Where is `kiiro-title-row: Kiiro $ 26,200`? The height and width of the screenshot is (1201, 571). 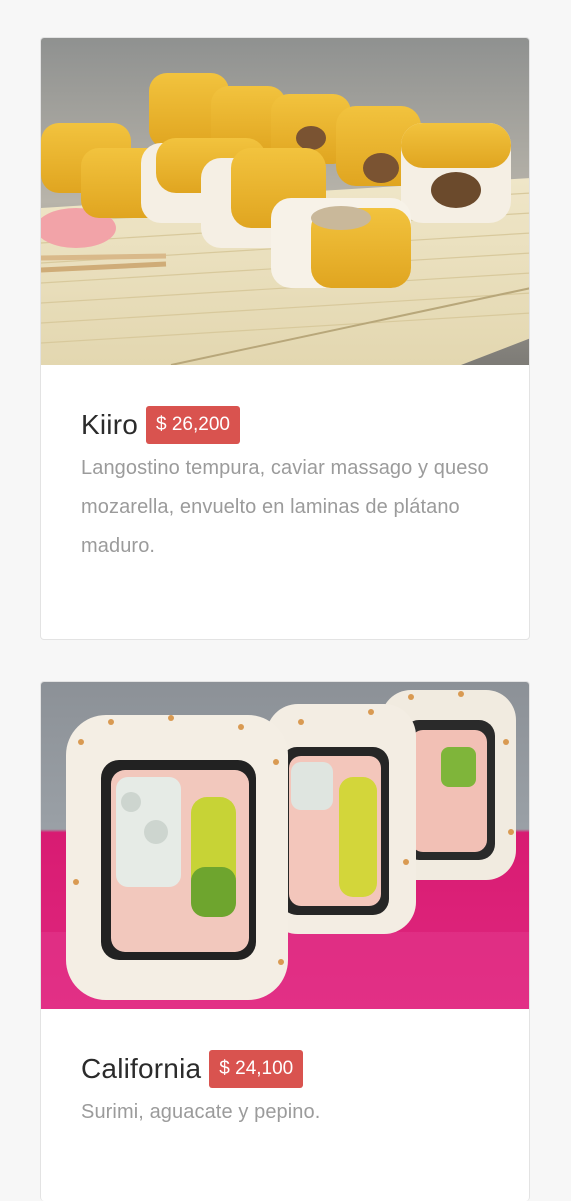
kiiro-title-row: Kiiro $ 26,200 is located at coordinates (285, 425).